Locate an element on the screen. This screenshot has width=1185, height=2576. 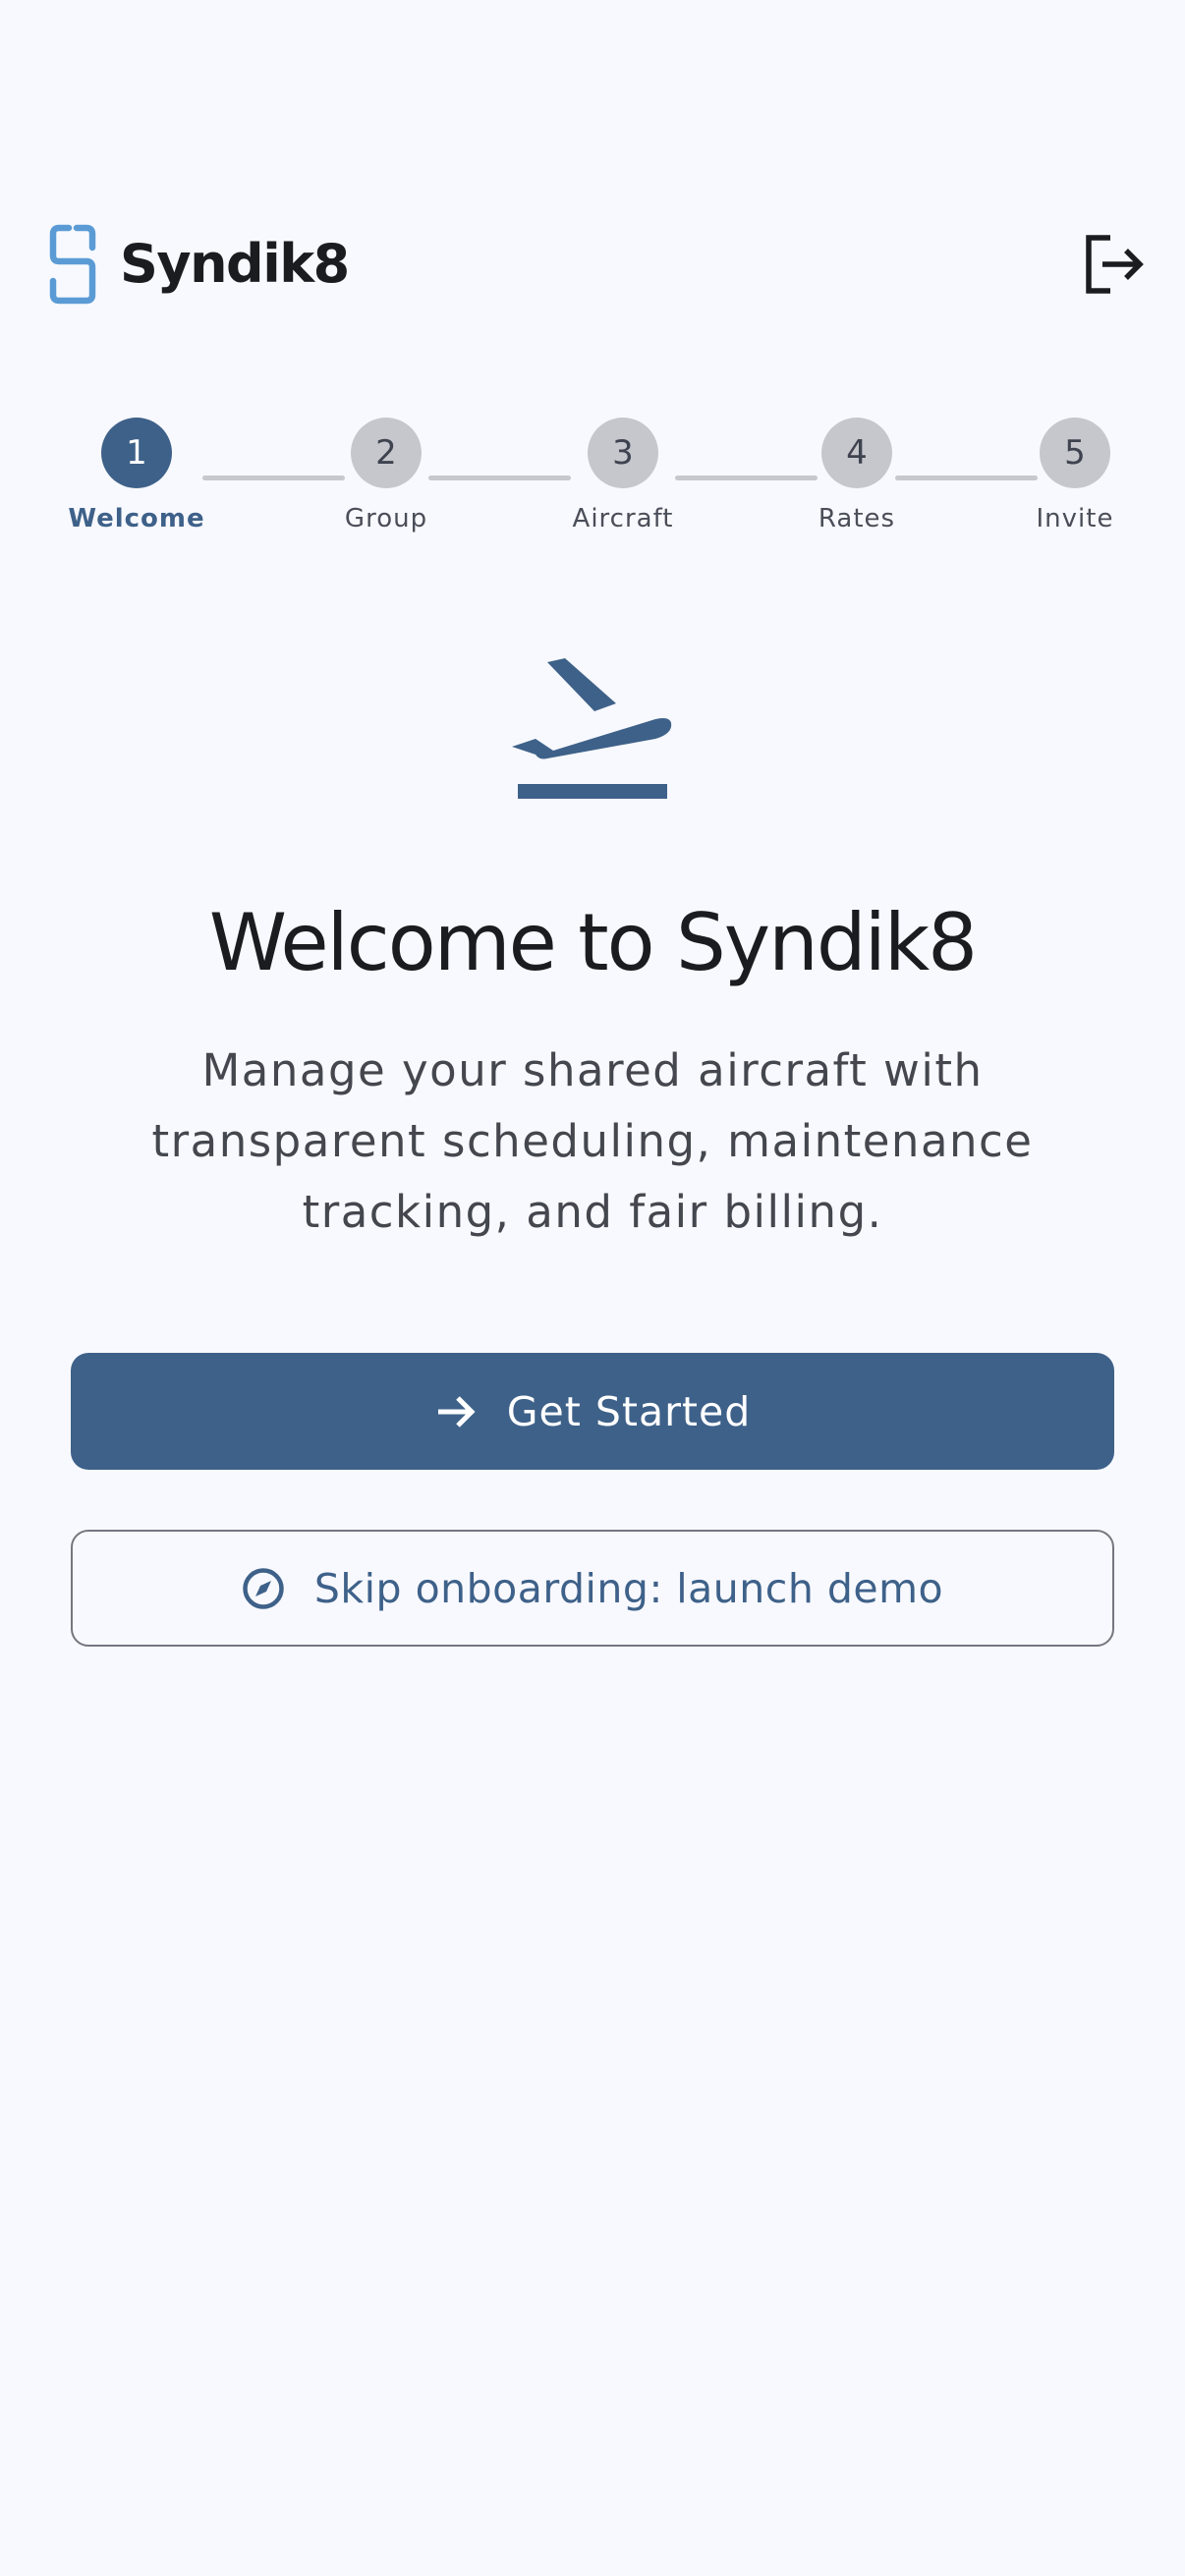
step-5-label: Invite is located at coordinates (1075, 518).